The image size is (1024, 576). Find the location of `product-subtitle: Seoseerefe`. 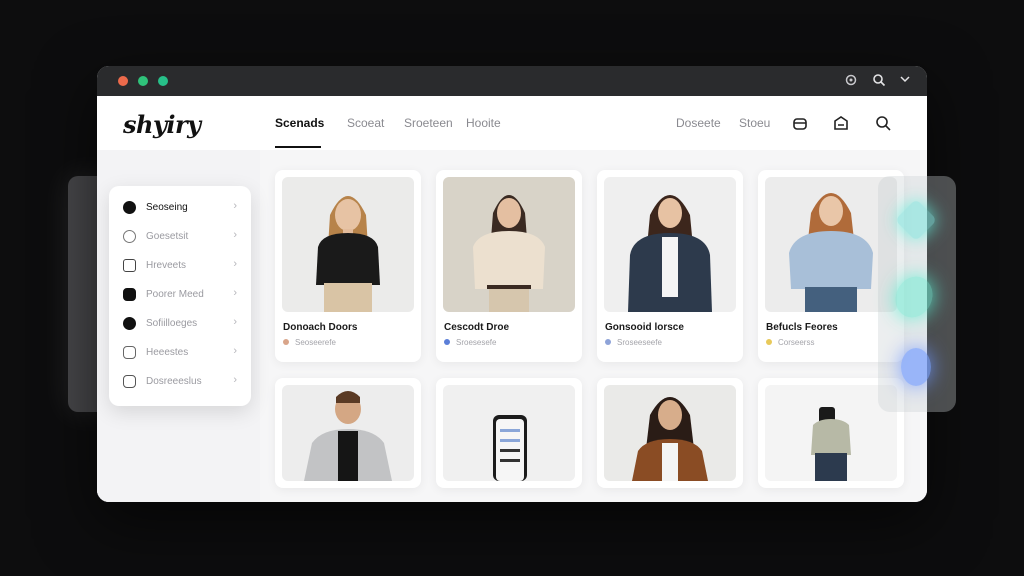

product-subtitle: Seoseerefe is located at coordinates (315, 342).